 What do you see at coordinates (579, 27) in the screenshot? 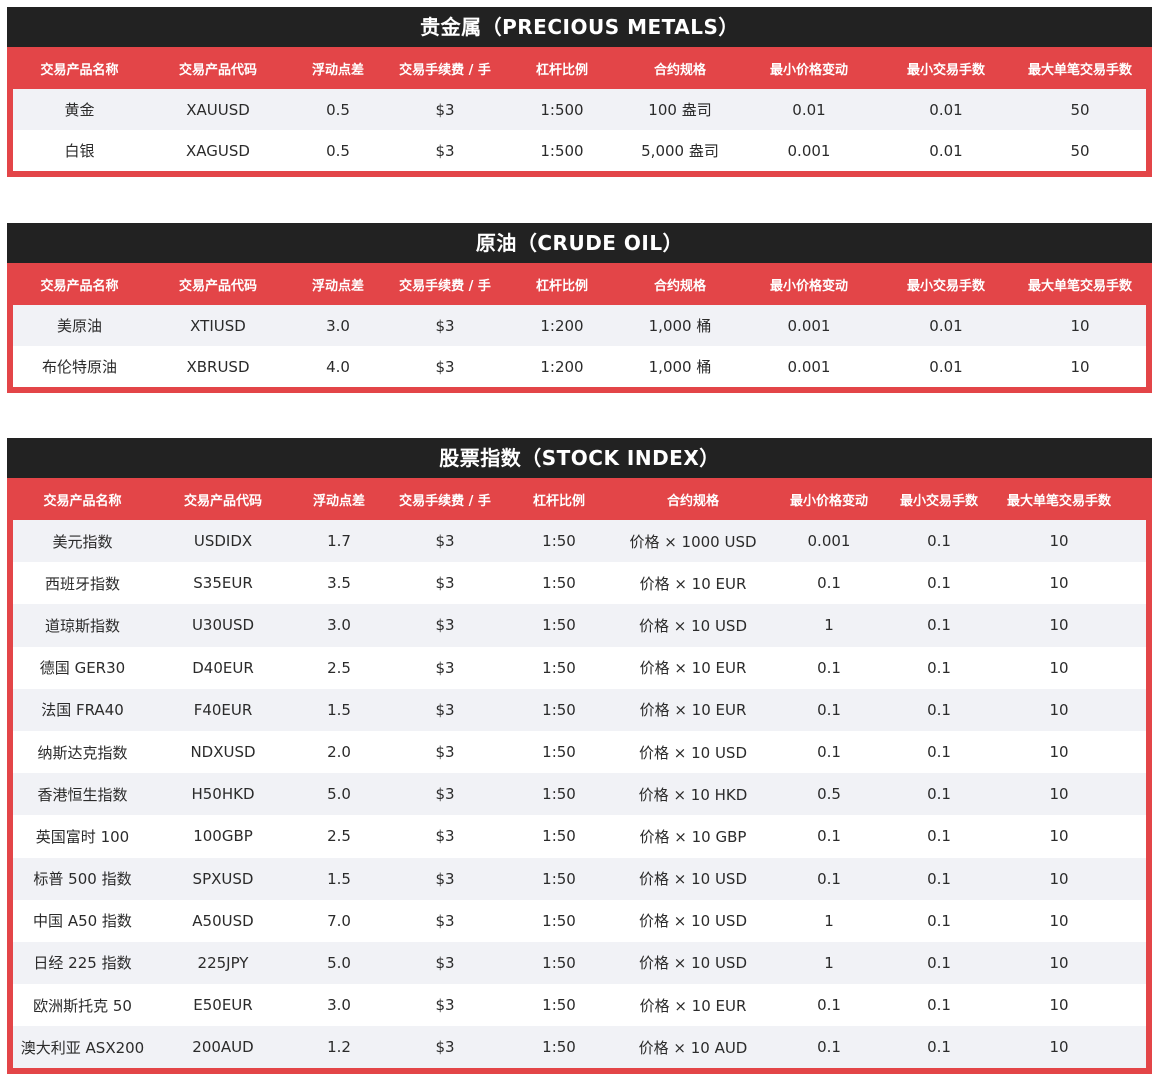
I see `precious-metals-title: 贵金属（PRECIOUS METALS）` at bounding box center [579, 27].